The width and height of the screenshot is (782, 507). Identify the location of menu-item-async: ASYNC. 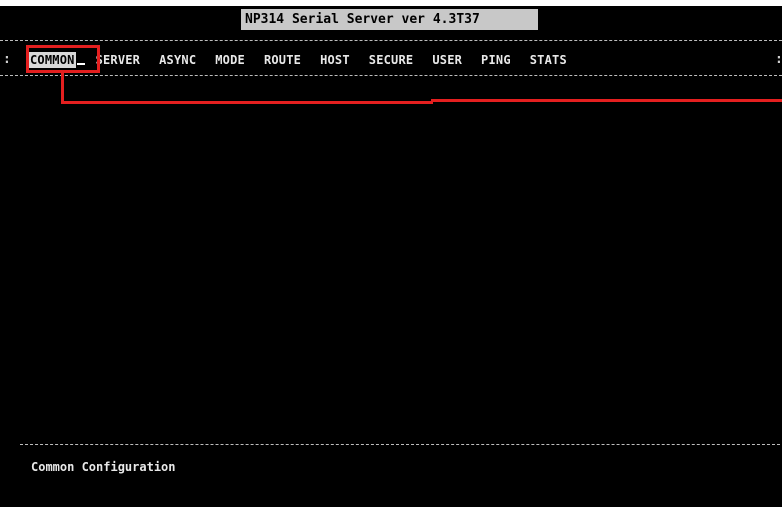
(177, 60).